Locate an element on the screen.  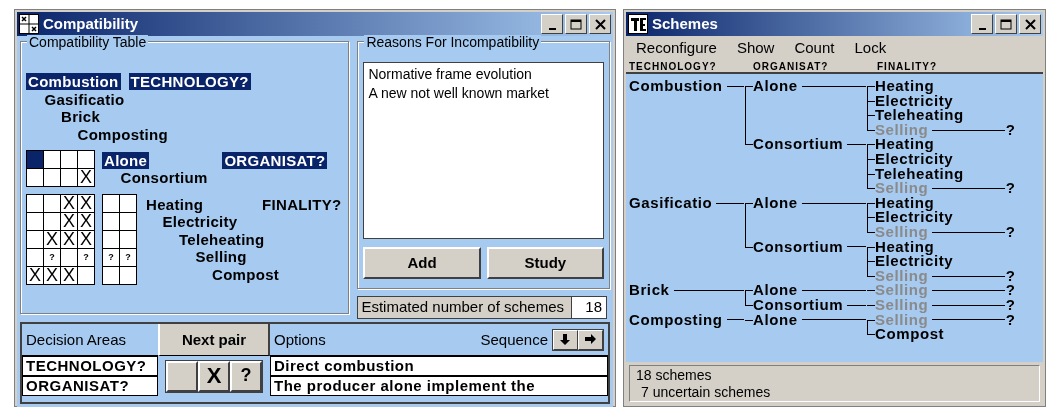
uncertain-mark: ? is located at coordinates (1010, 290).